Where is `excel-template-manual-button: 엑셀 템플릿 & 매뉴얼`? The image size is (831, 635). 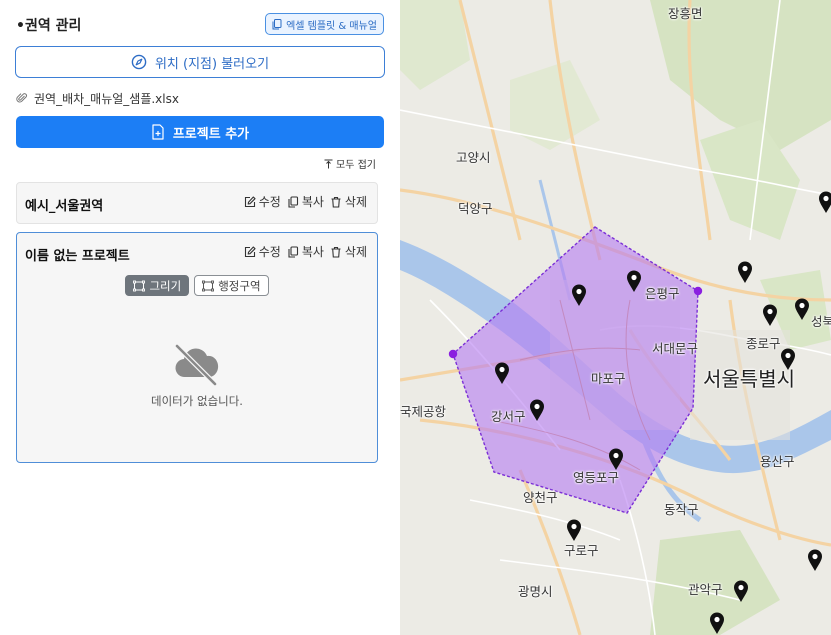
excel-template-manual-button: 엑셀 템플릿 & 매뉴얼 is located at coordinates (324, 24).